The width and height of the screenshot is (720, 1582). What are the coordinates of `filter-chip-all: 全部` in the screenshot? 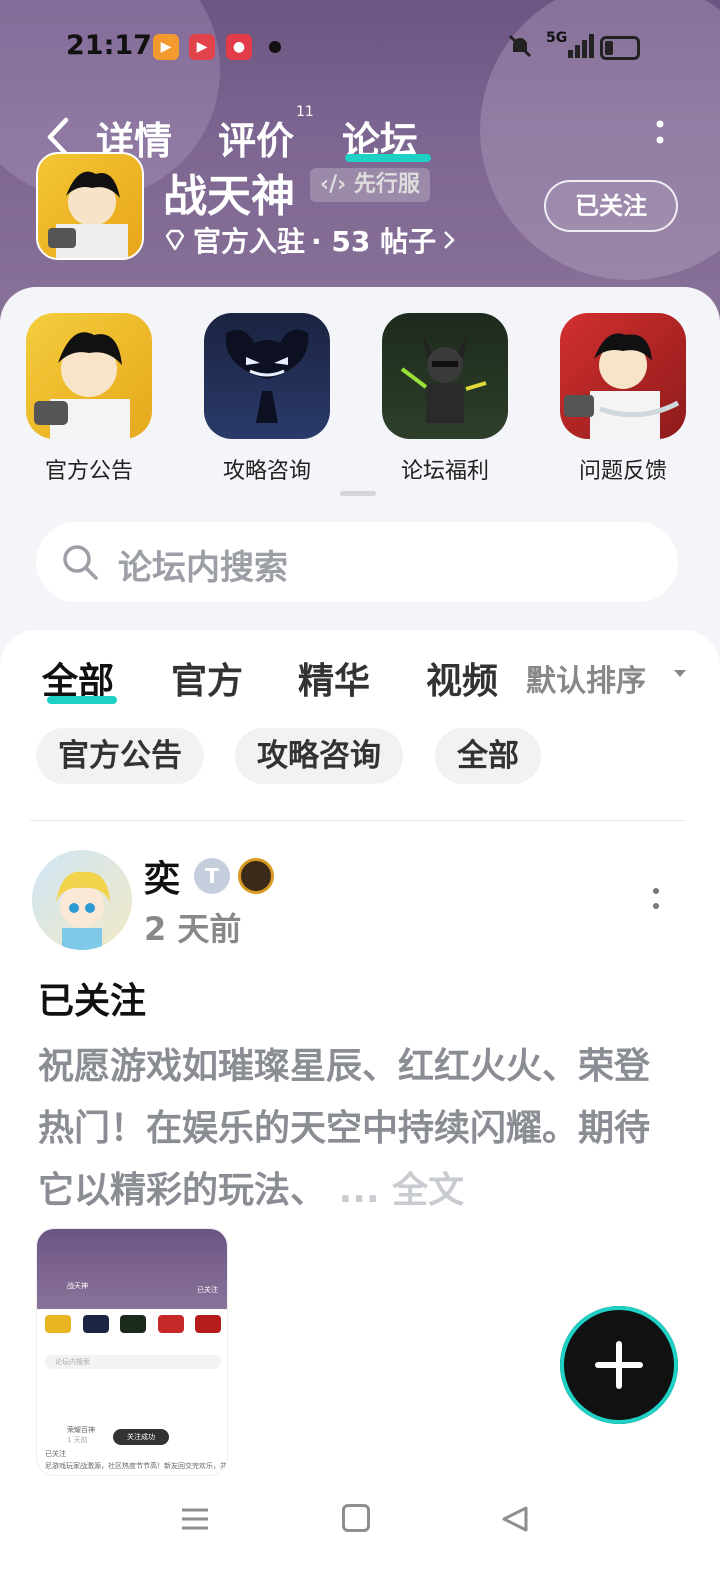 It's located at (488, 756).